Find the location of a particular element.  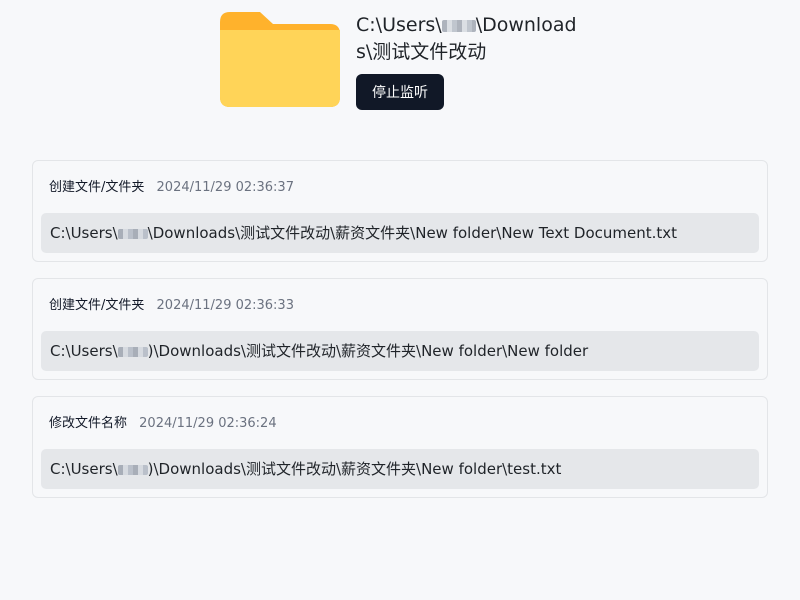

log-meta: 创建文件/文件夹 2024/11/29 02:36:33 is located at coordinates (171, 306).